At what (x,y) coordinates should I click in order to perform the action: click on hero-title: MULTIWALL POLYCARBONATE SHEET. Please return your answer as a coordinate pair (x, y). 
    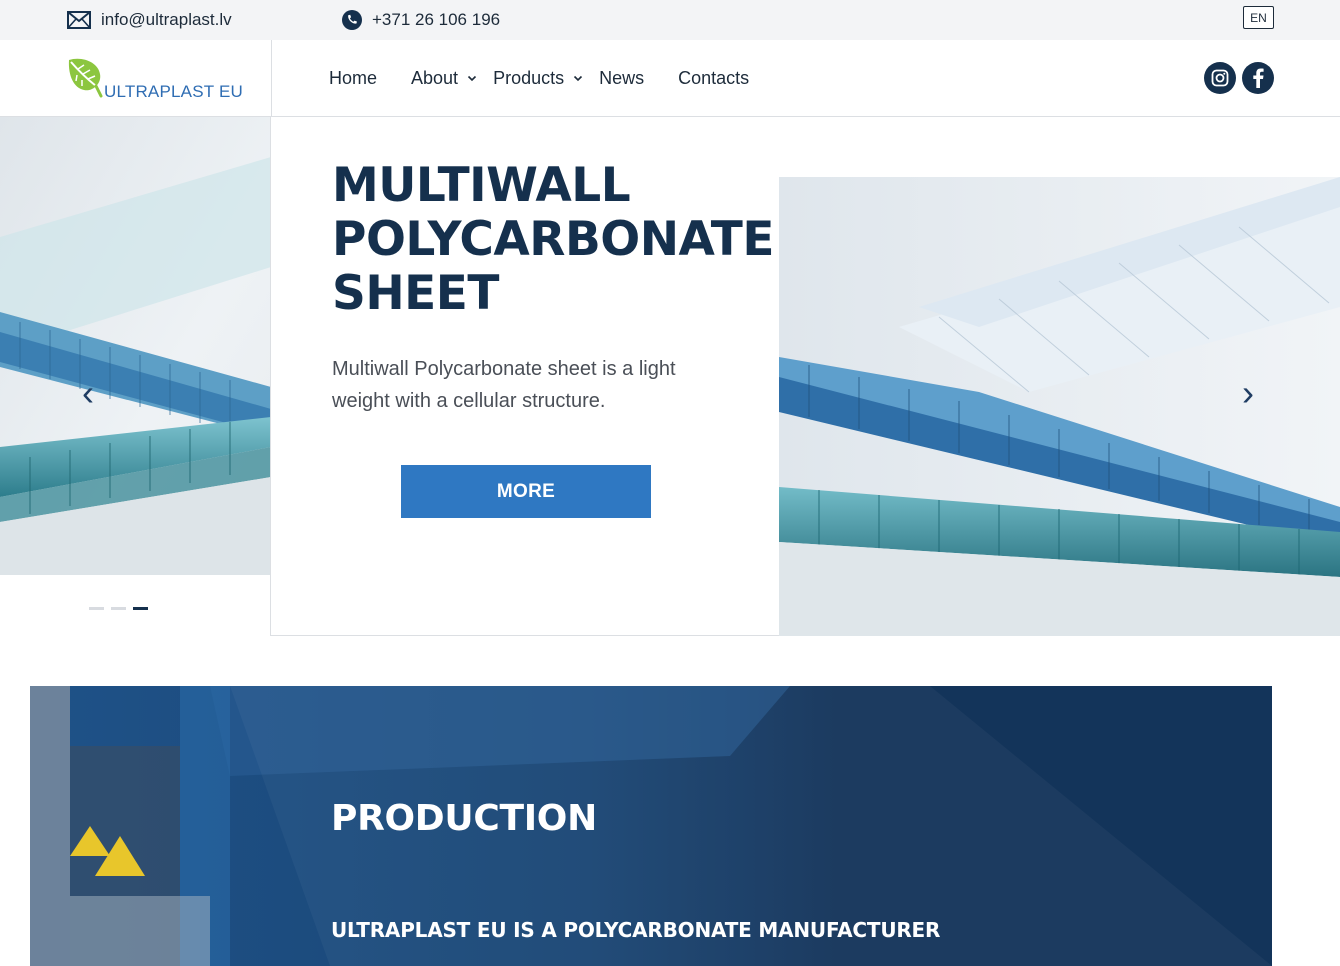
    Looking at the image, I should click on (553, 239).